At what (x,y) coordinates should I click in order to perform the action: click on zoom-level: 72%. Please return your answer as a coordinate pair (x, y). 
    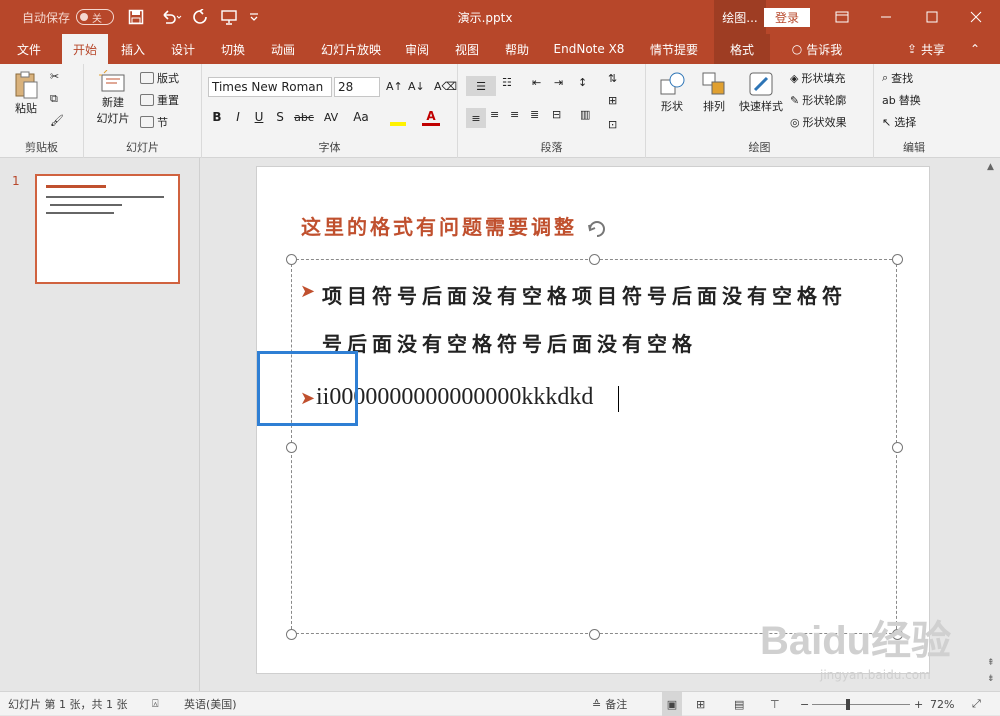
    Looking at the image, I should click on (942, 704).